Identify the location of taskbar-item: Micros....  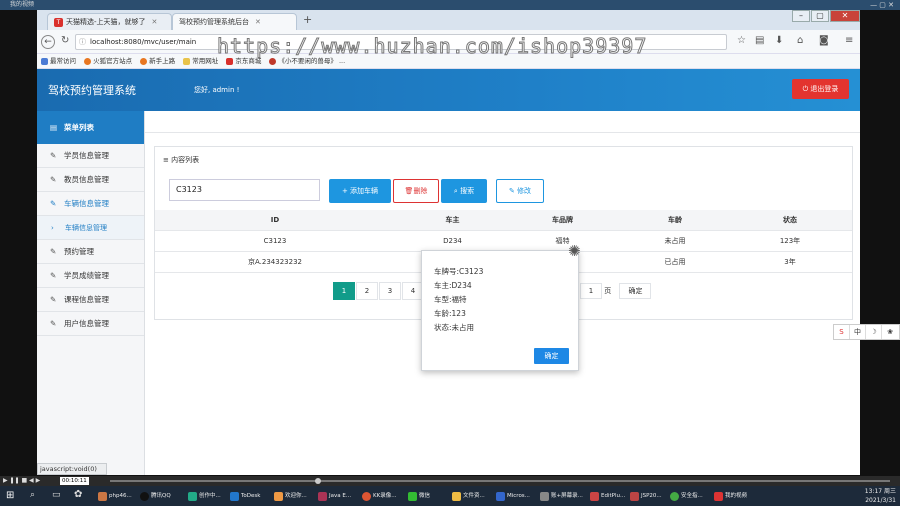
(513, 496).